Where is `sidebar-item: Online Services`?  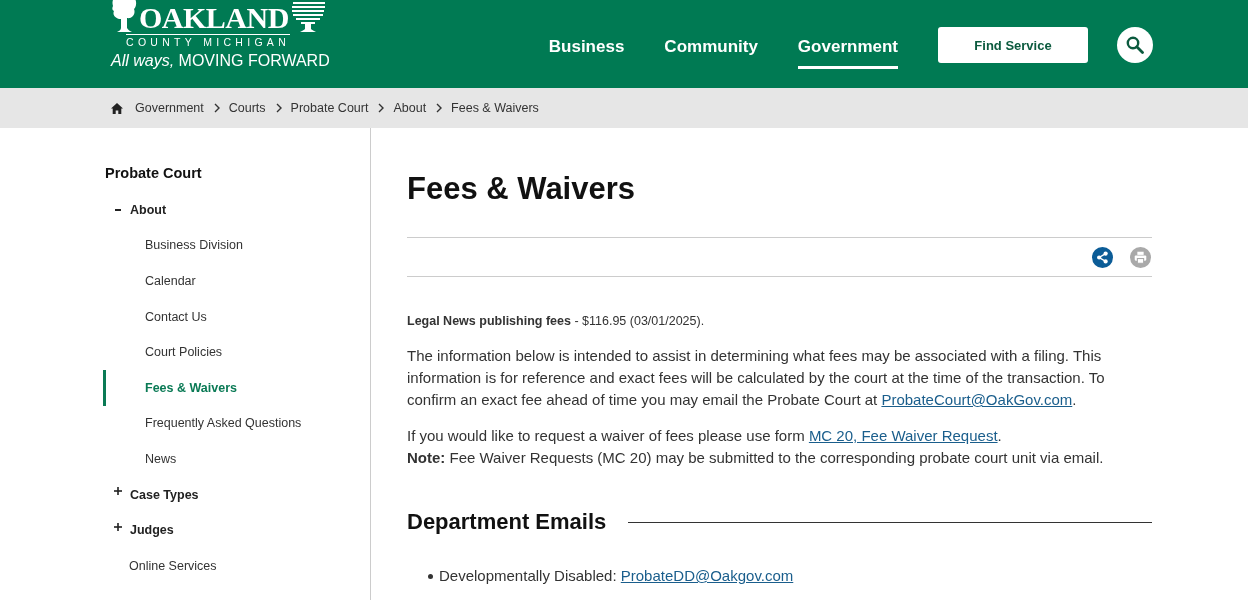 sidebar-item: Online Services is located at coordinates (173, 565).